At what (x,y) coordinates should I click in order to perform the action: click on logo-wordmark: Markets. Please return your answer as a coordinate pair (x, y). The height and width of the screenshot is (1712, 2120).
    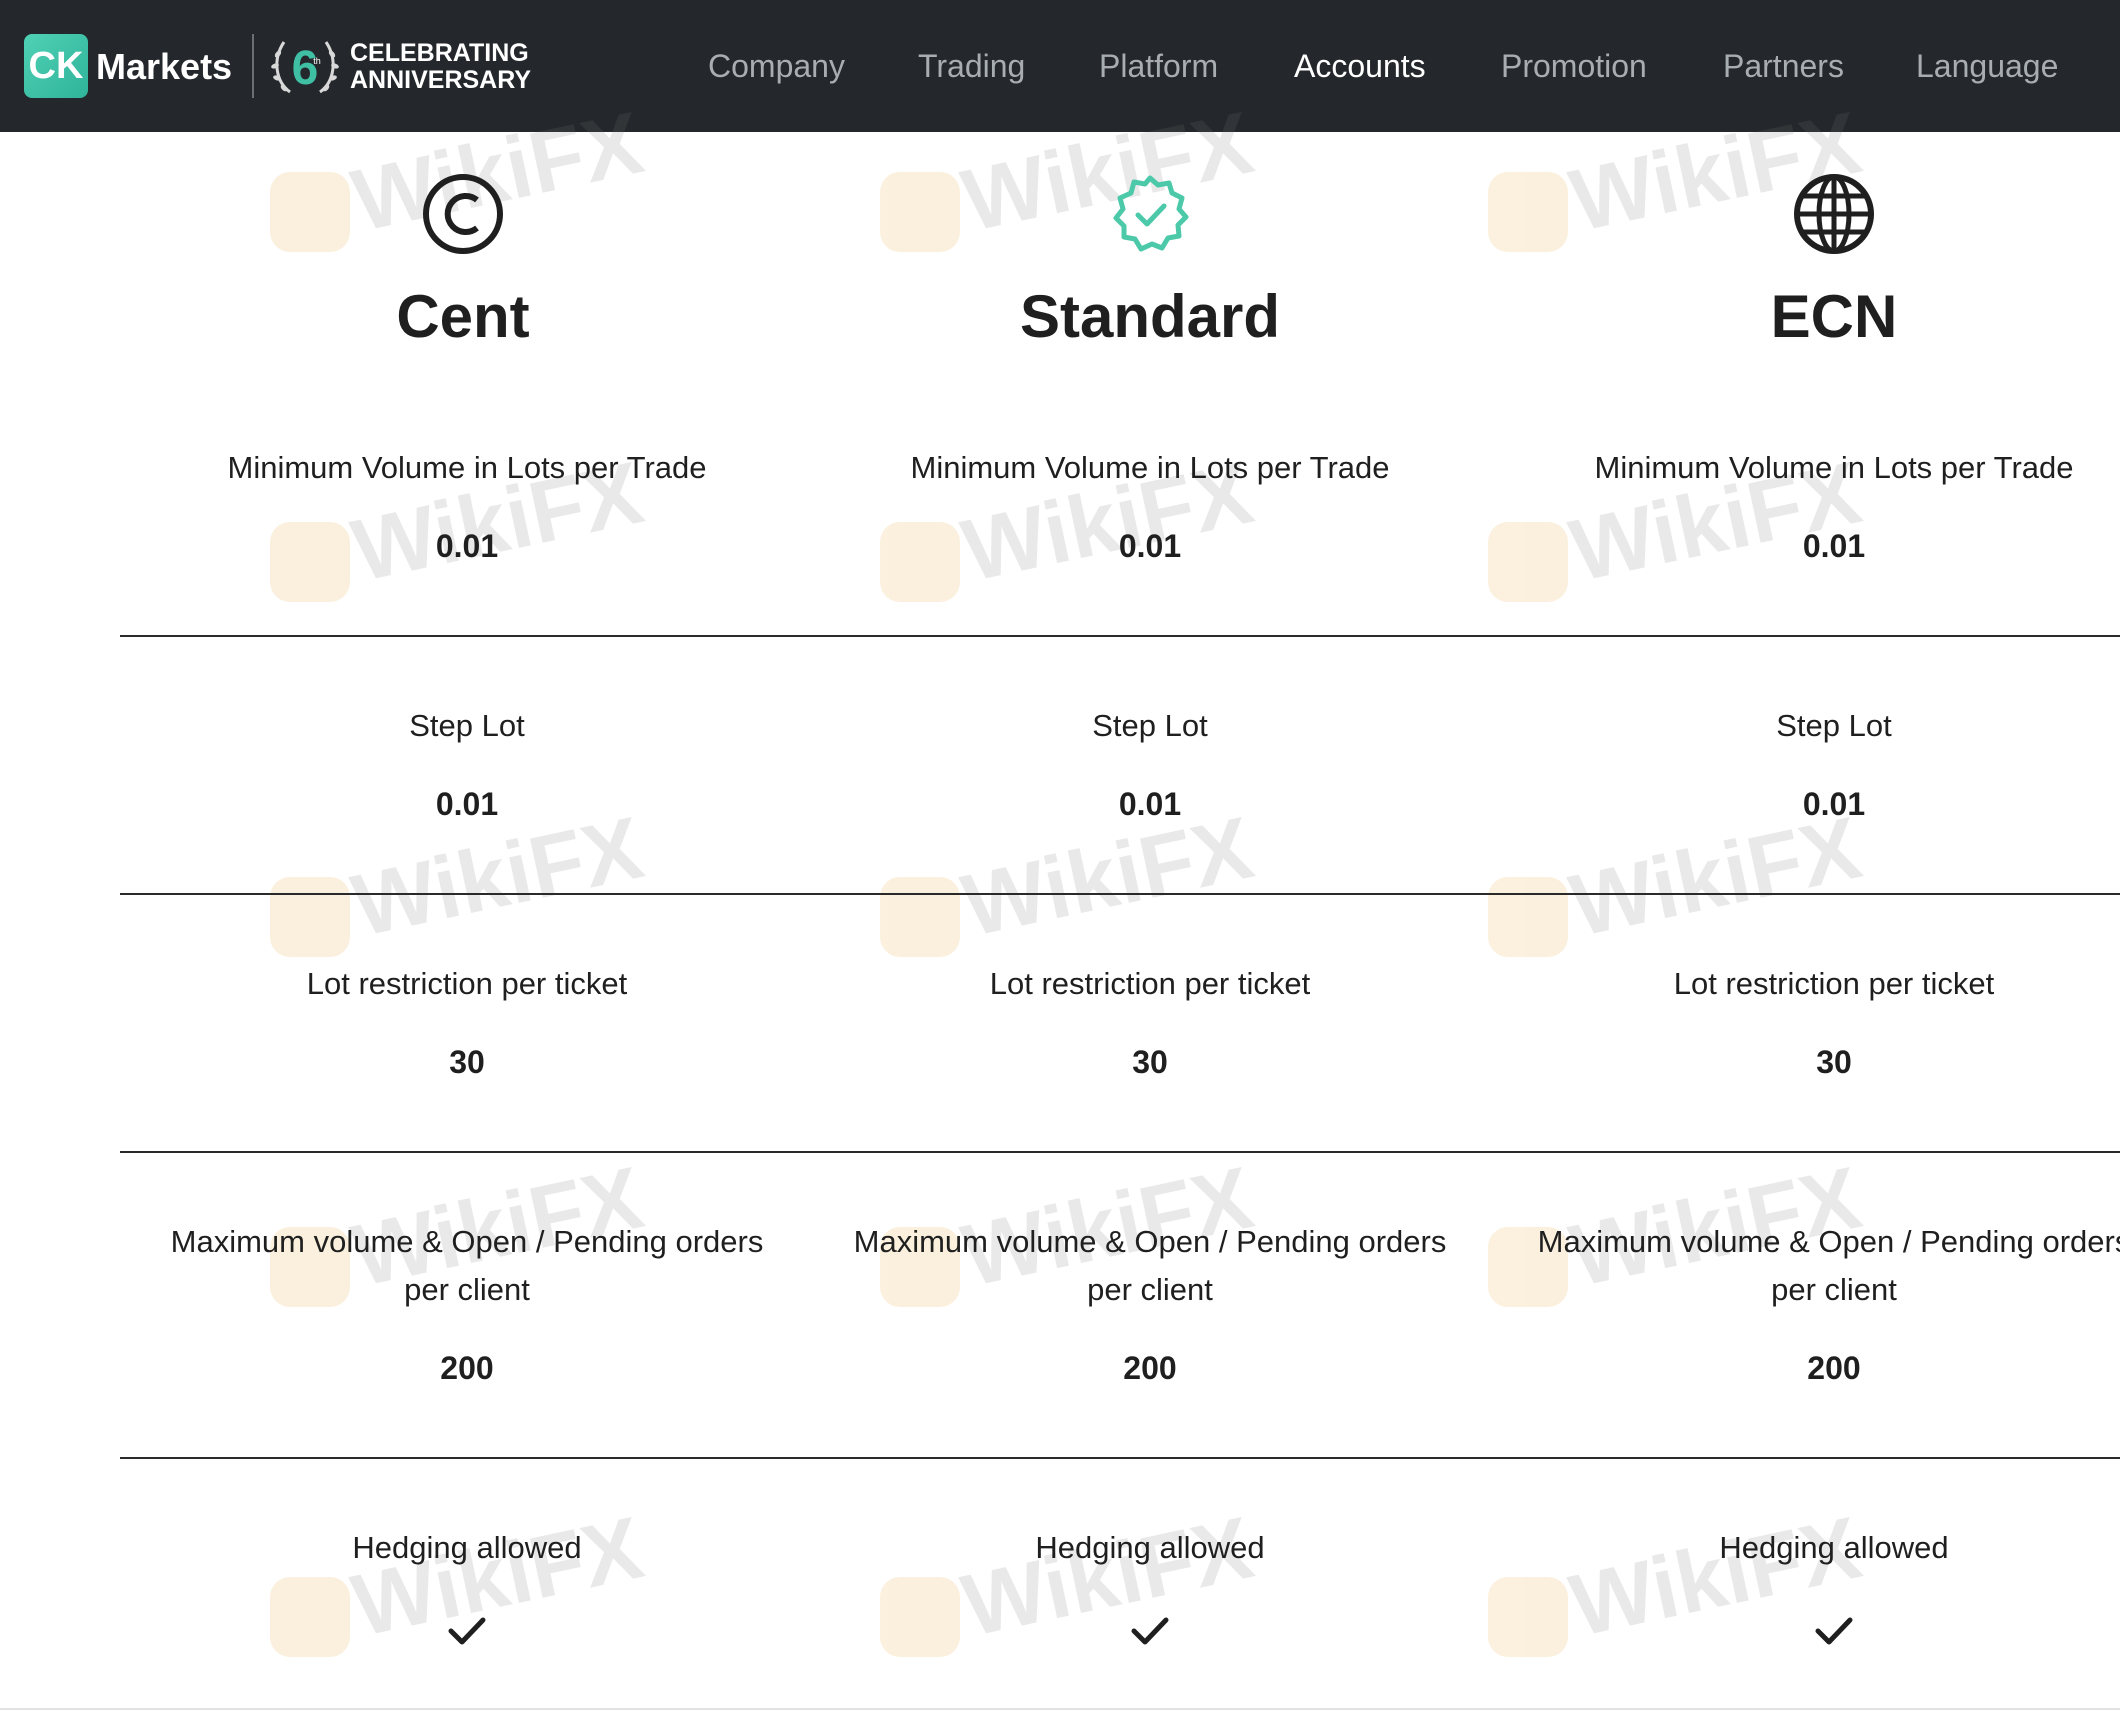
    Looking at the image, I should click on (164, 67).